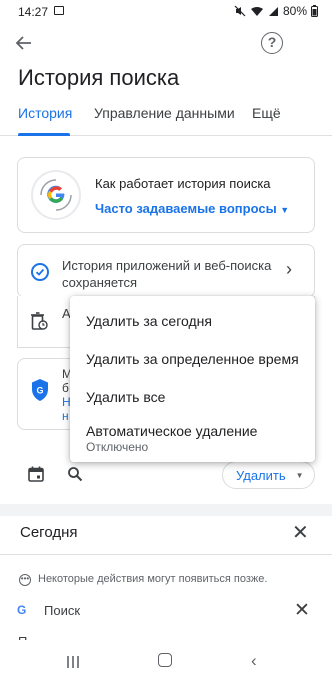 This screenshot has height=680, width=332. Describe the element at coordinates (256, 11) in the screenshot. I see `wifi-icon` at that location.